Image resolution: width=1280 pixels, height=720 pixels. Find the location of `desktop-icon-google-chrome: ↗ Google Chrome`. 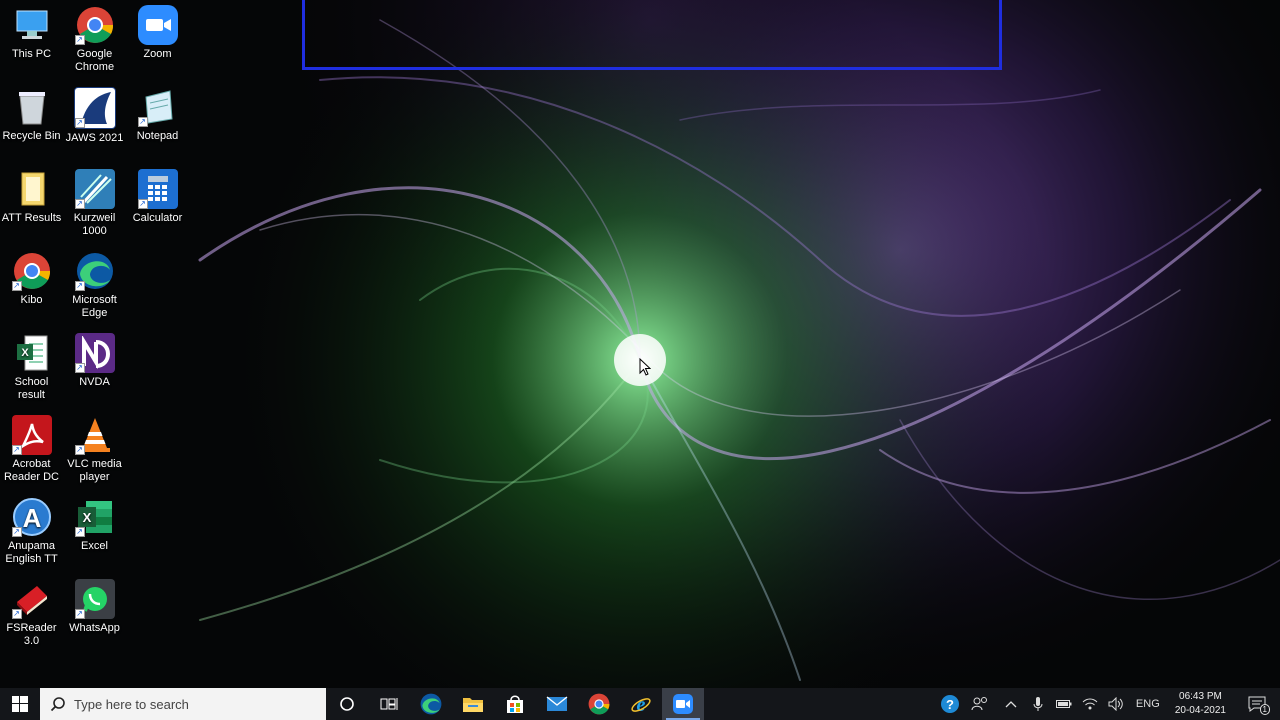

desktop-icon-google-chrome: ↗ Google Chrome is located at coordinates (94, 37).